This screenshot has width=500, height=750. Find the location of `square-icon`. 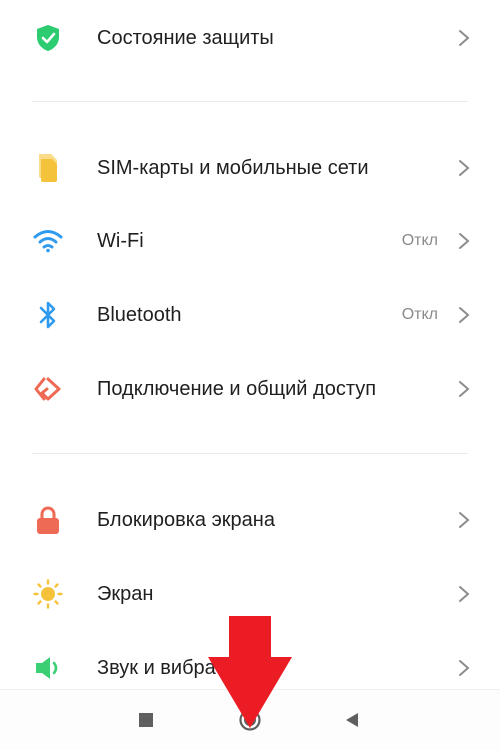

square-icon is located at coordinates (146, 720).